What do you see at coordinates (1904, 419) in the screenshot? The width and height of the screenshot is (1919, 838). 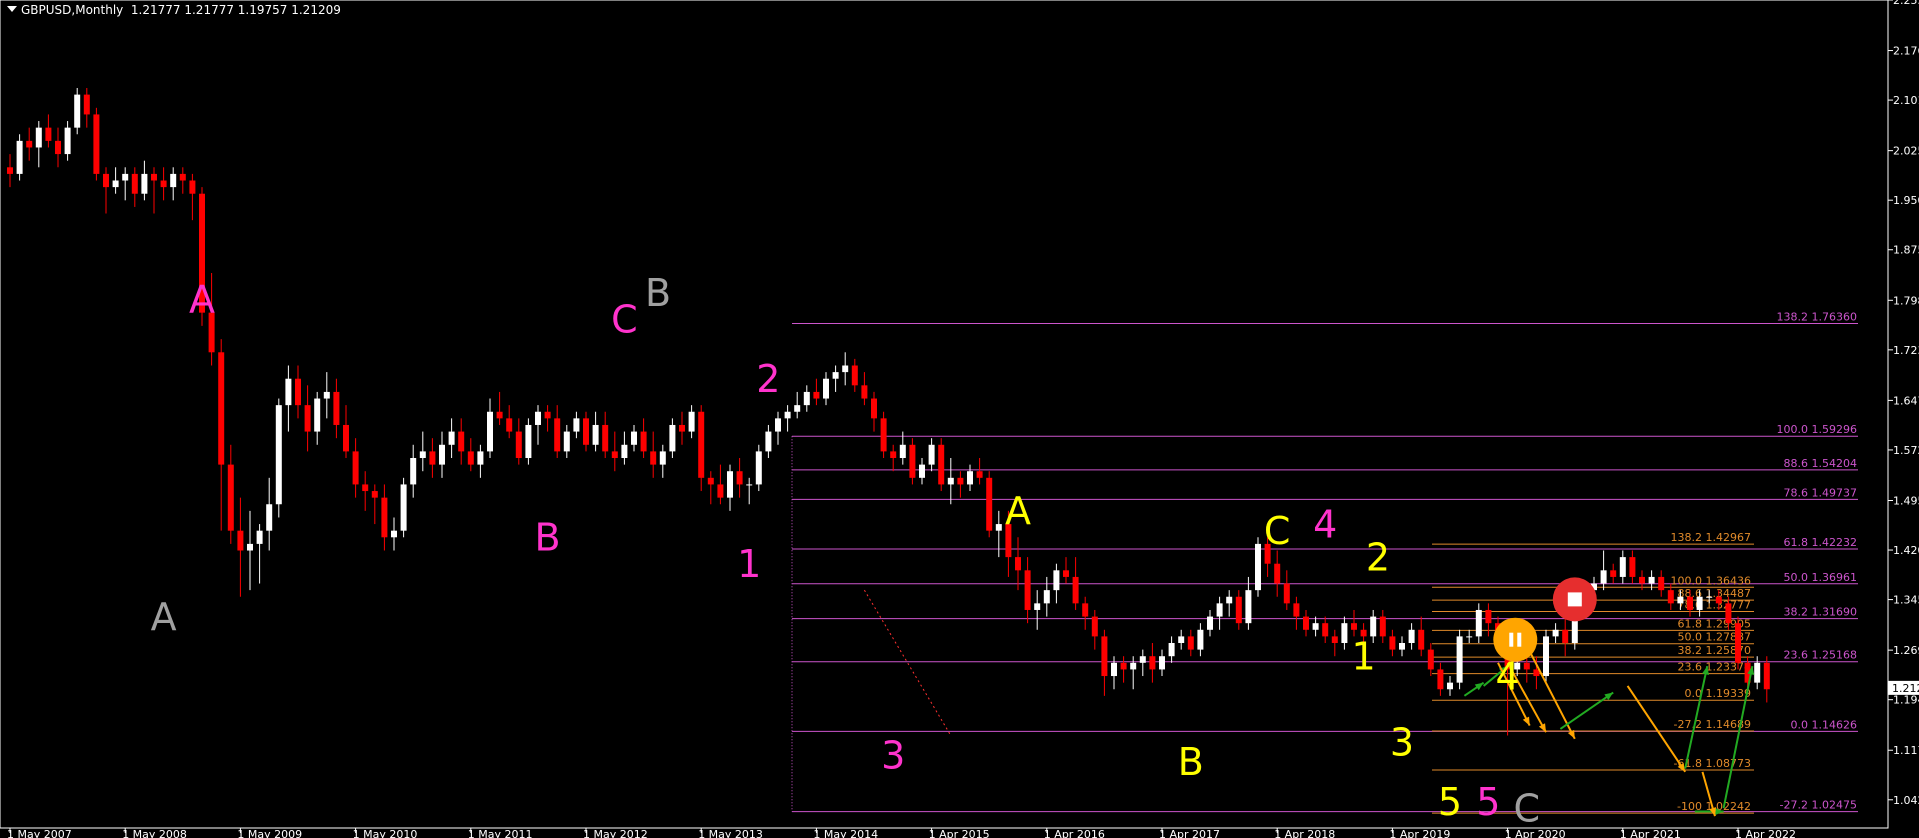 I see `y-axis-bg` at bounding box center [1904, 419].